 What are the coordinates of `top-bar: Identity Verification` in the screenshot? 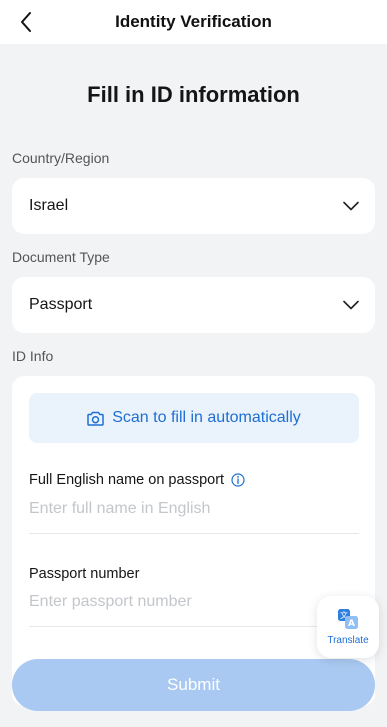 It's located at (193, 22).